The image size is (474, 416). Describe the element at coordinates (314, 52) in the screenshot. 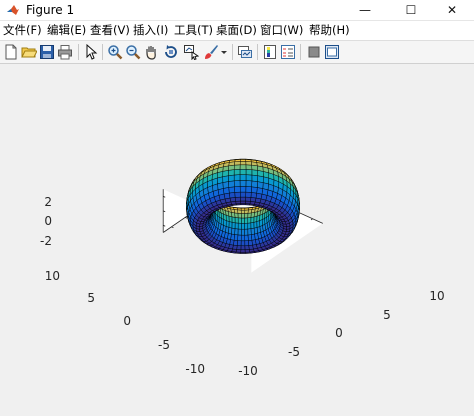

I see `hide-plot-tools-icon` at that location.